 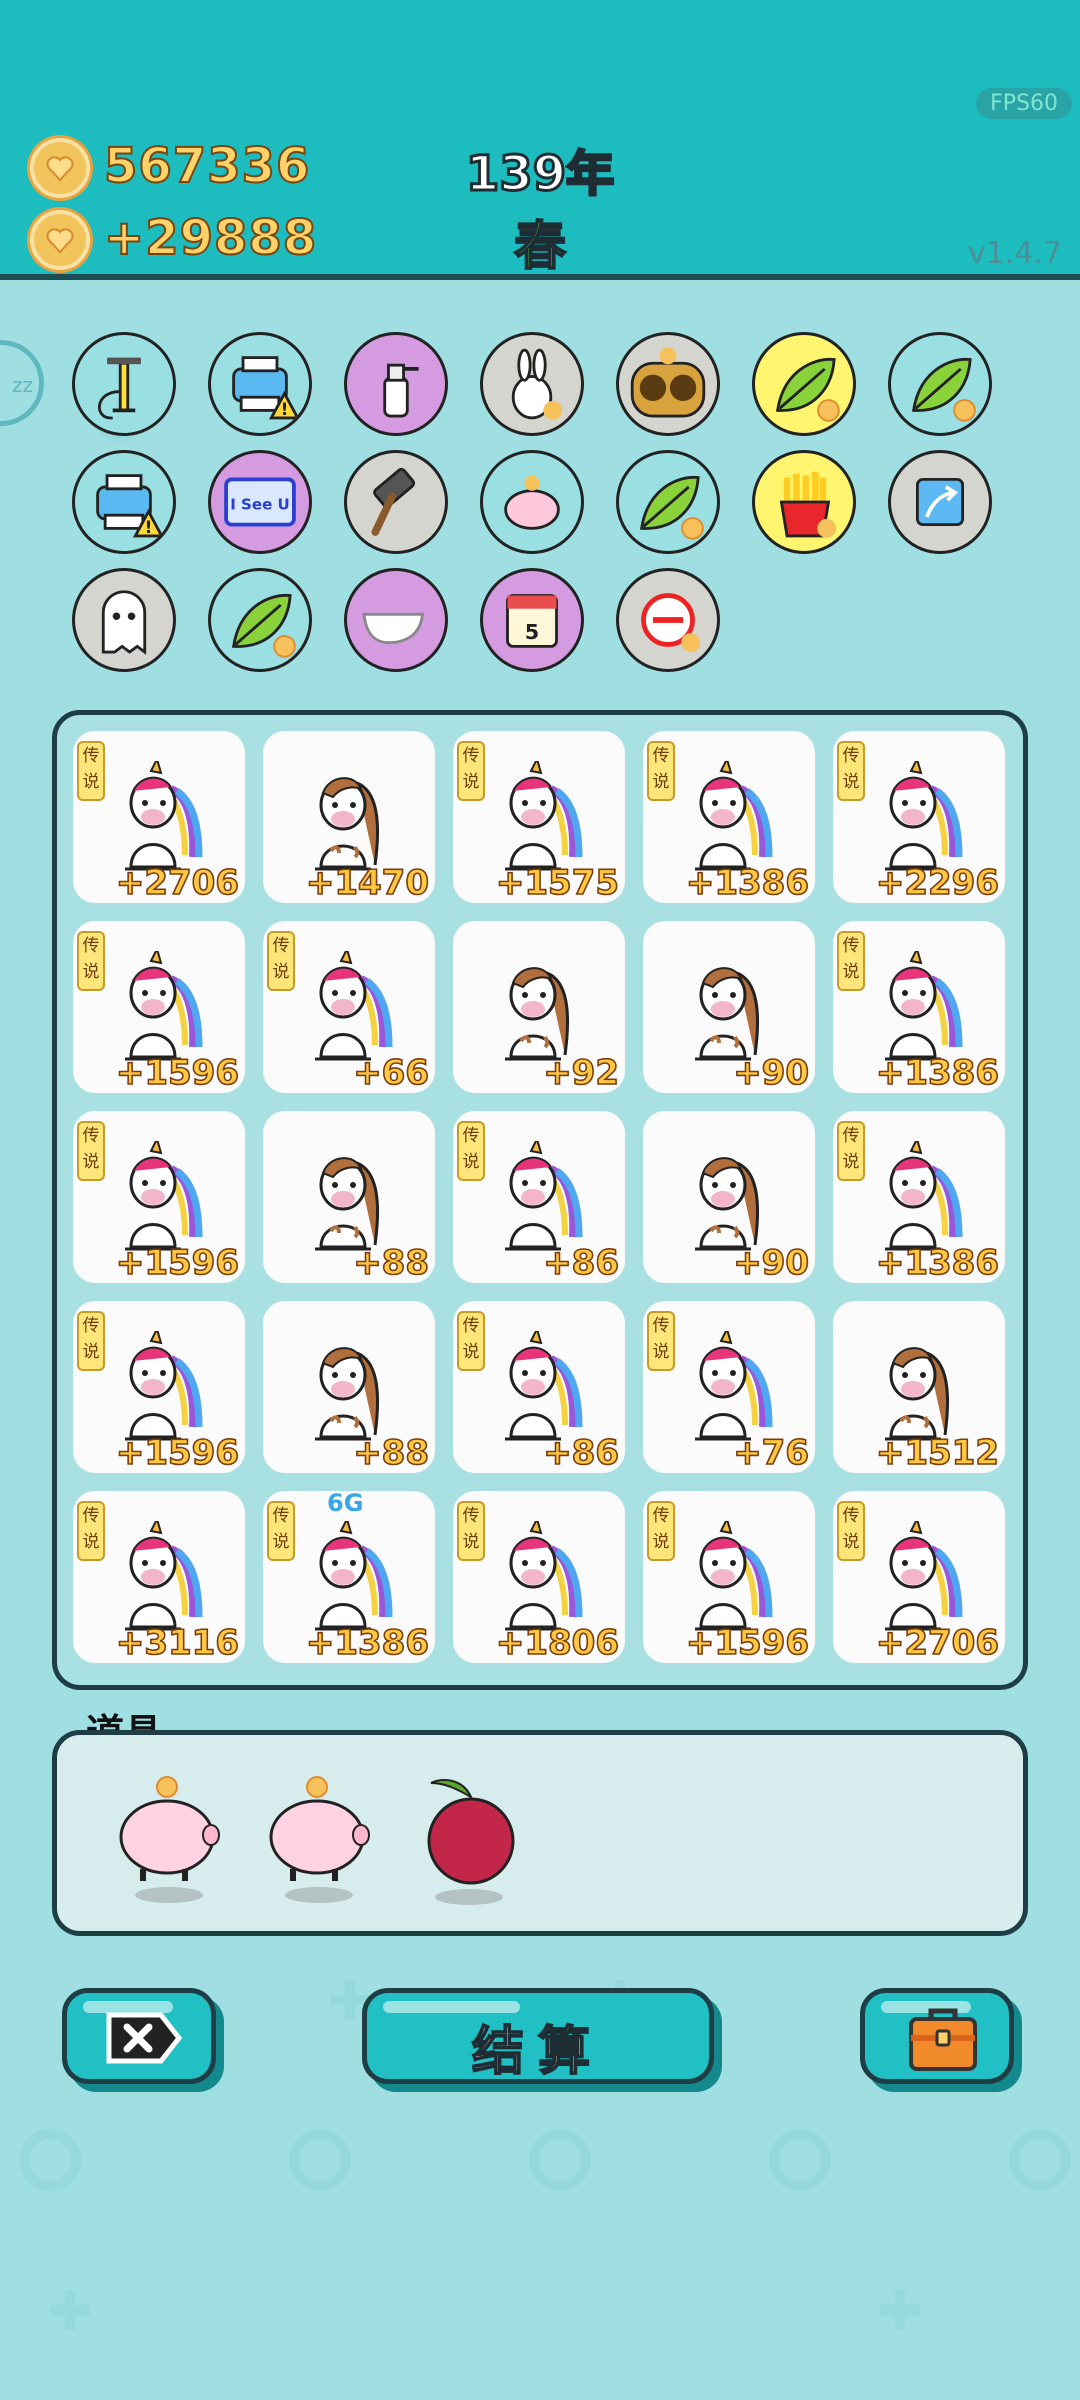 What do you see at coordinates (940, 502) in the screenshot?
I see `arrow-up-card-icon` at bounding box center [940, 502].